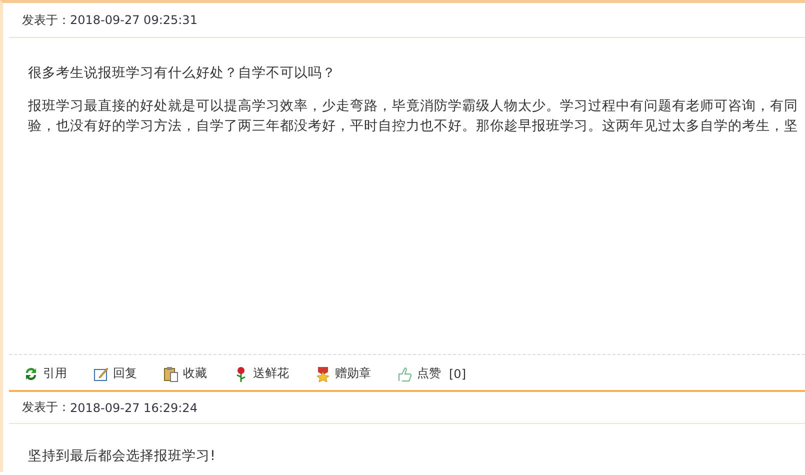  What do you see at coordinates (31, 374) in the screenshot?
I see `refresh-icon` at bounding box center [31, 374].